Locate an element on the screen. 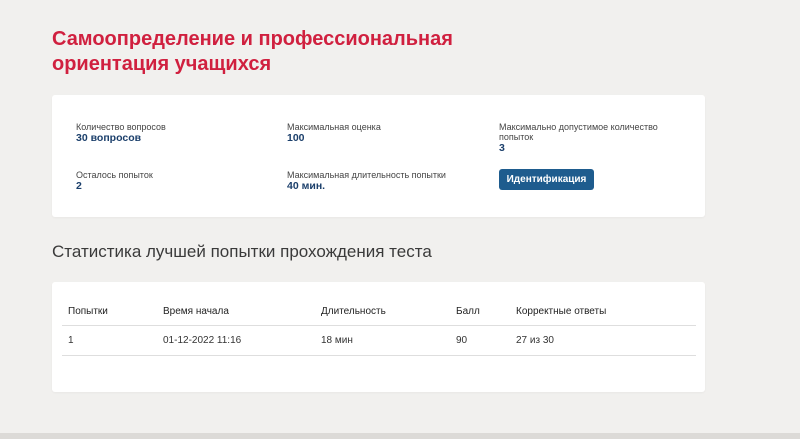 This screenshot has height=439, width=800. max-duration-label: Максимальная длительность попытки is located at coordinates (366, 175).